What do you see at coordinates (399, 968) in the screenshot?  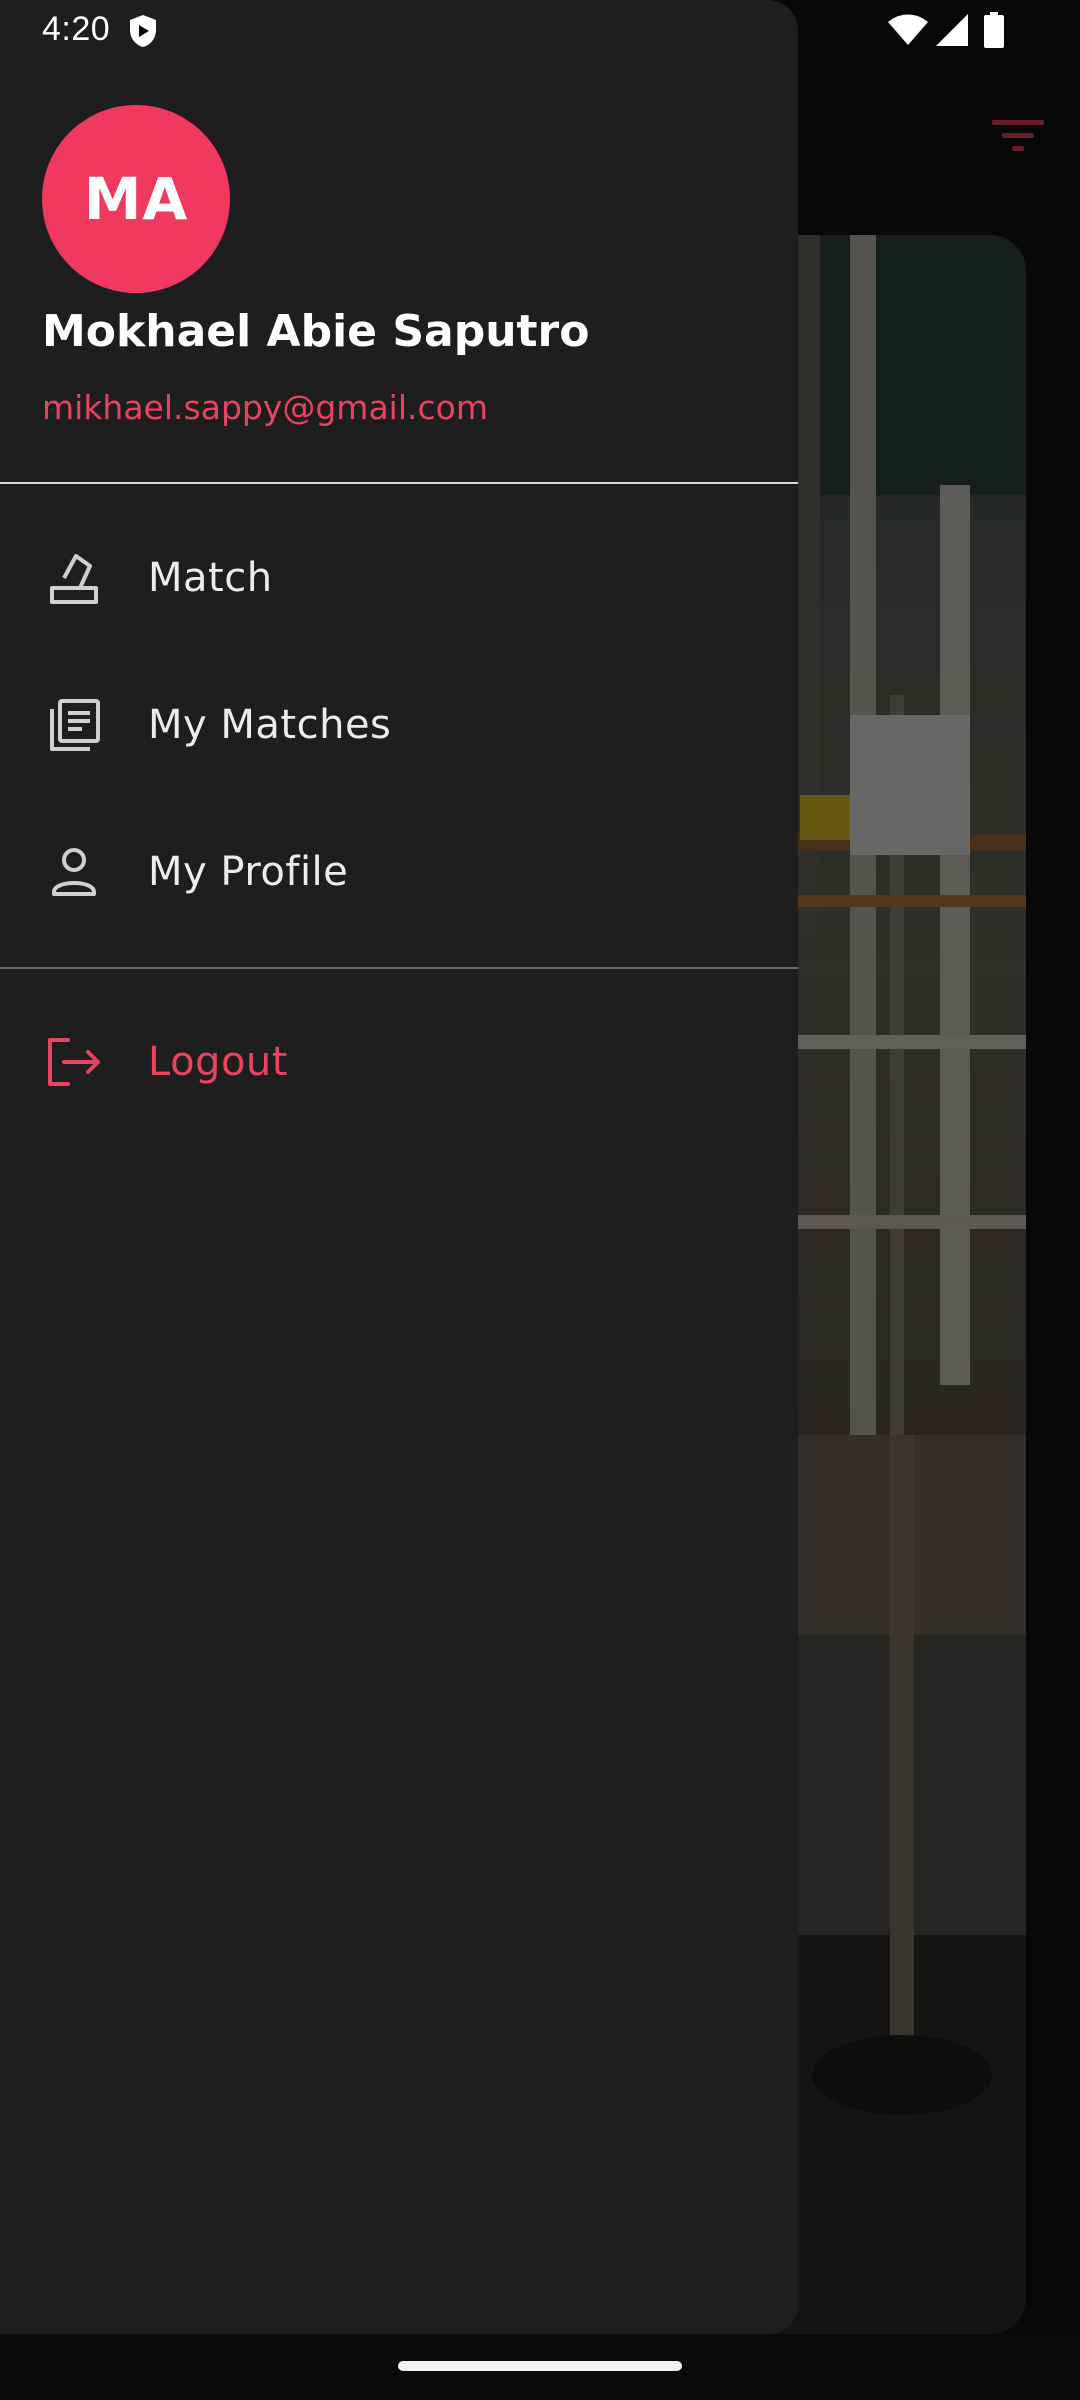 I see `menu-divider` at bounding box center [399, 968].